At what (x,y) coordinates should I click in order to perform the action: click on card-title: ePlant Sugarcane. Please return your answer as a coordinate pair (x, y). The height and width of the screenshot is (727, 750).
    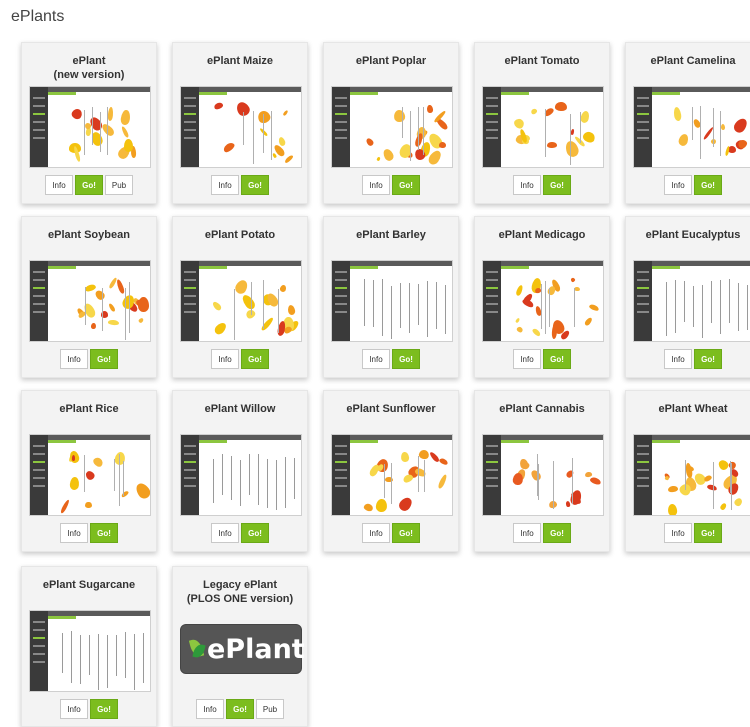
    Looking at the image, I should click on (89, 585).